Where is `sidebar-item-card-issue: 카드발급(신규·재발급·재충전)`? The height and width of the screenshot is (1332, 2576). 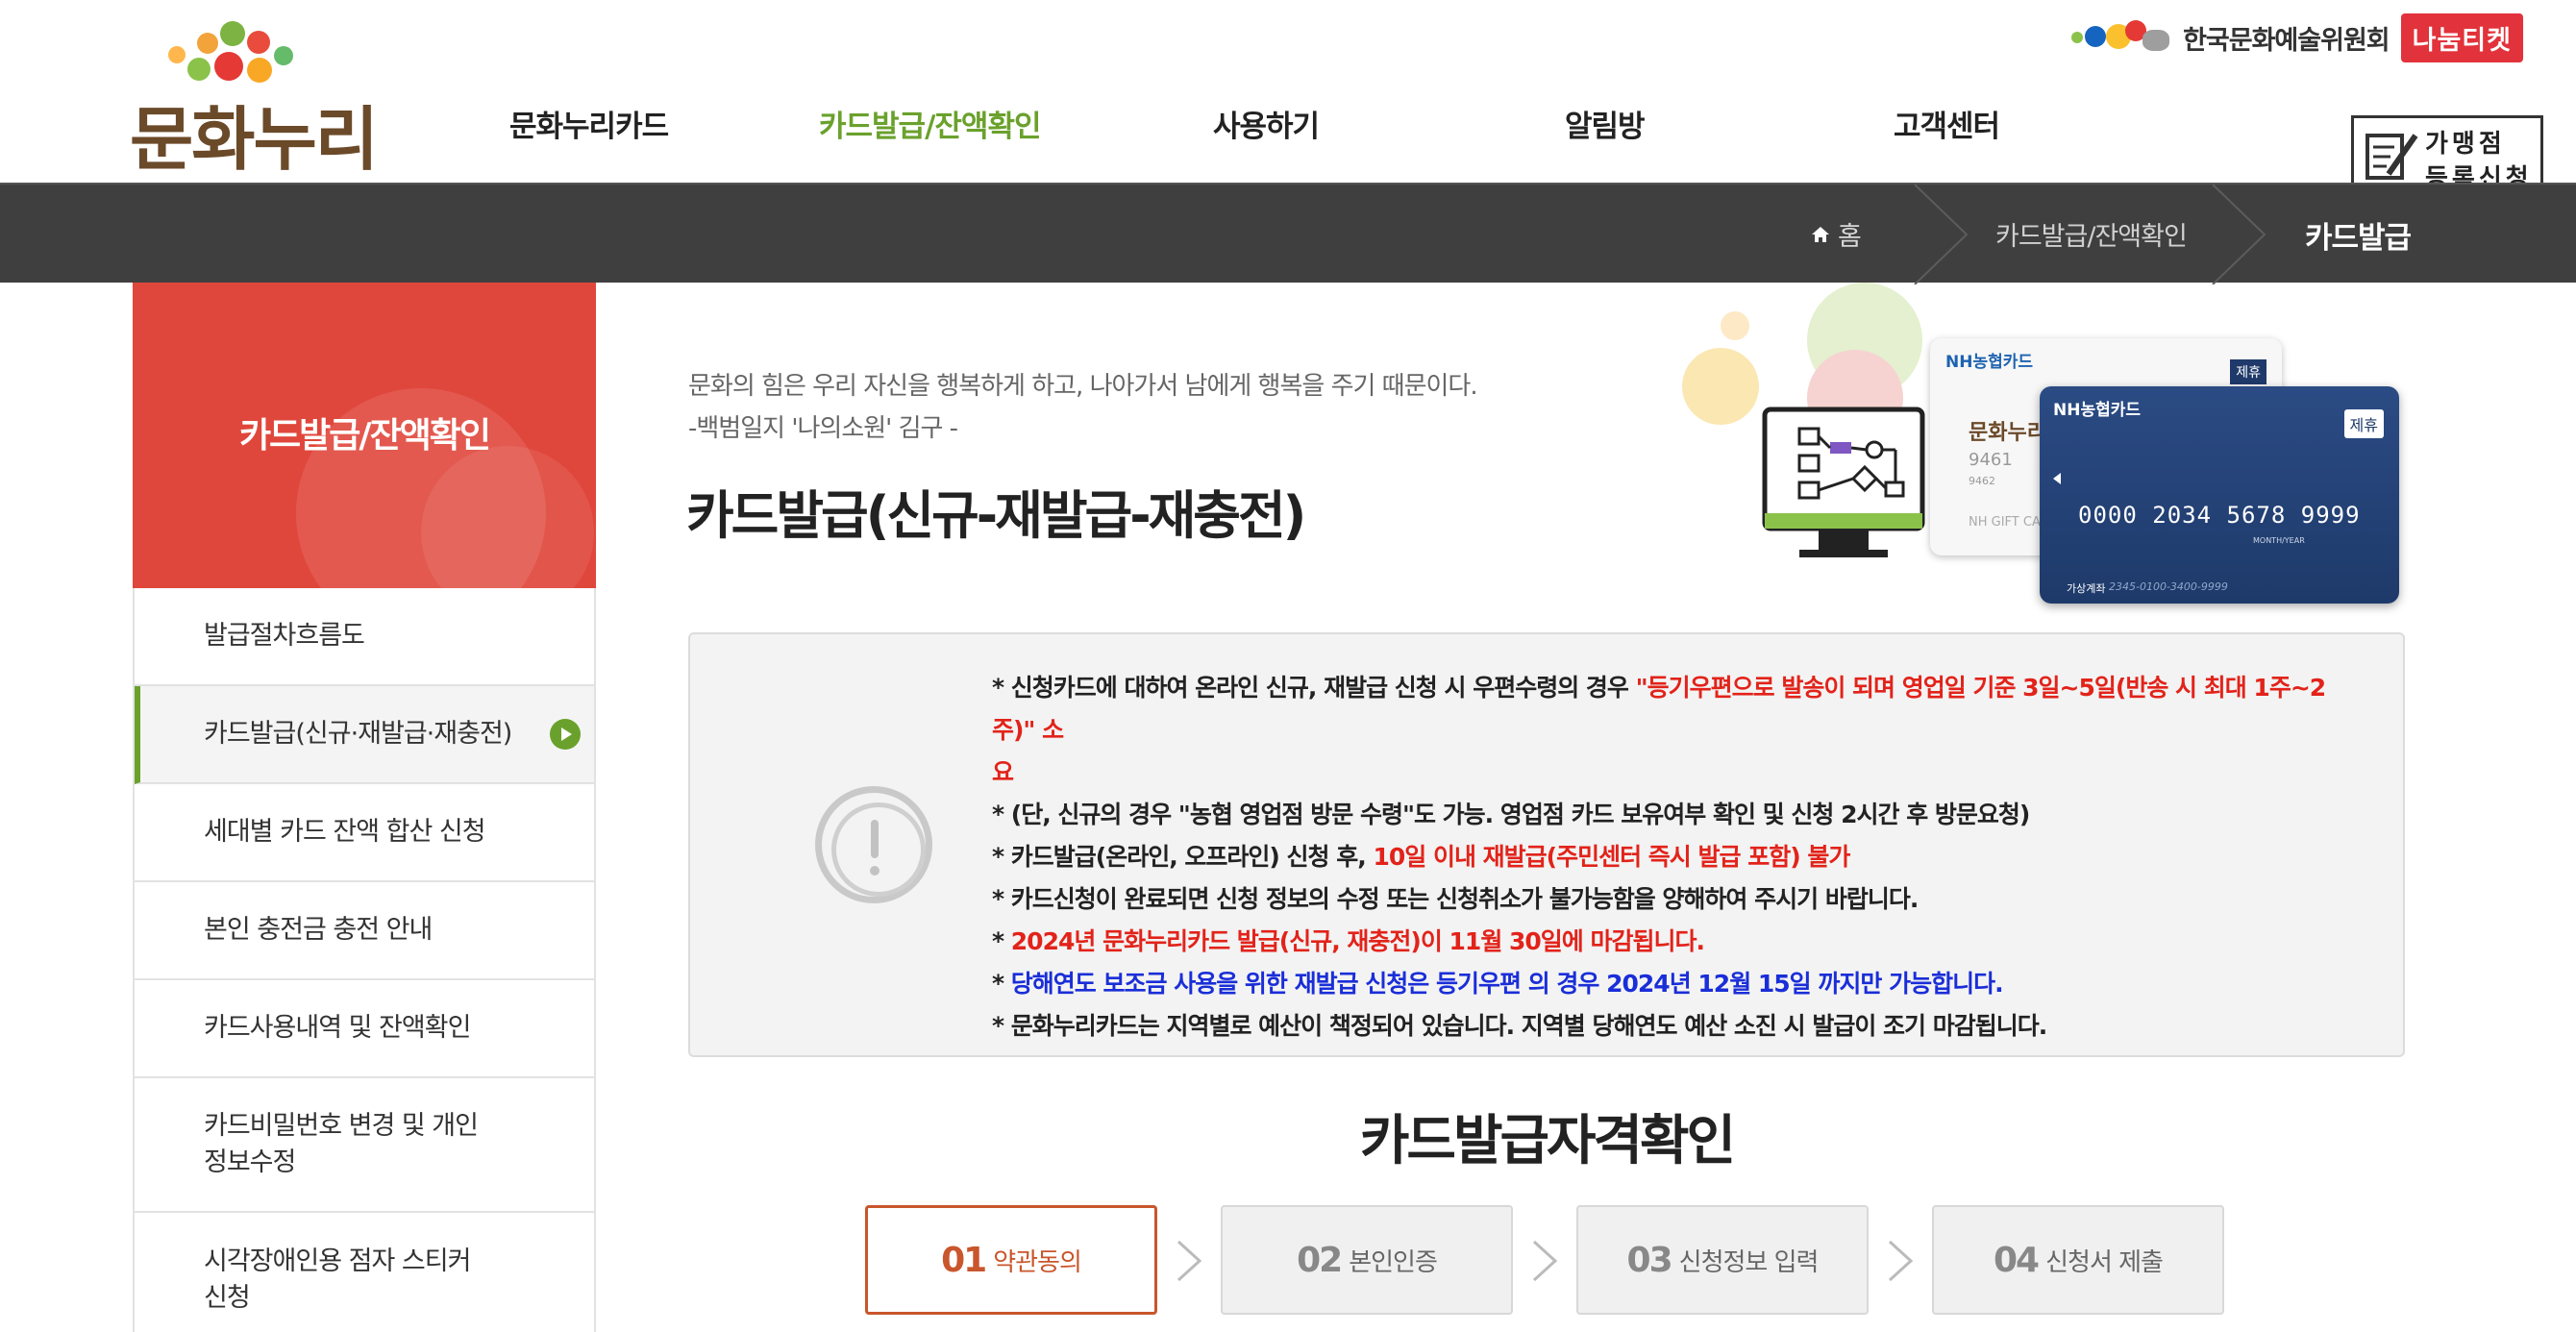
sidebar-item-card-issue: 카드발급(신규·재발급·재충전) is located at coordinates (364, 735).